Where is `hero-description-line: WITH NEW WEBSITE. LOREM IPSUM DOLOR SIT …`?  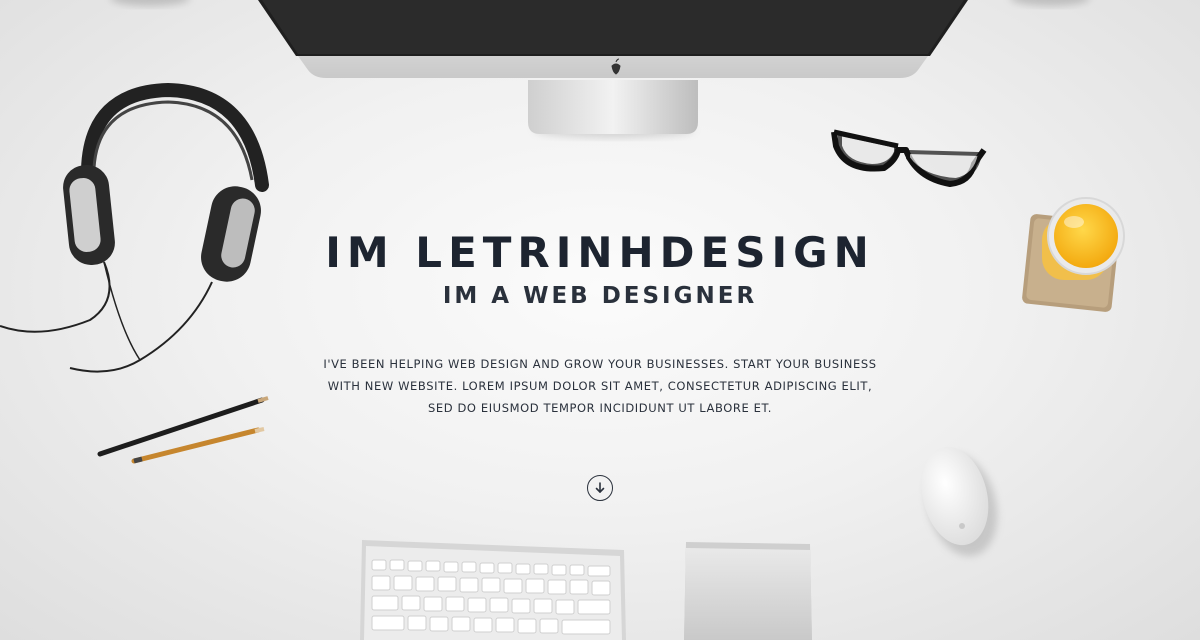 hero-description-line: WITH NEW WEBSITE. LOREM IPSUM DOLOR SIT … is located at coordinates (600, 386).